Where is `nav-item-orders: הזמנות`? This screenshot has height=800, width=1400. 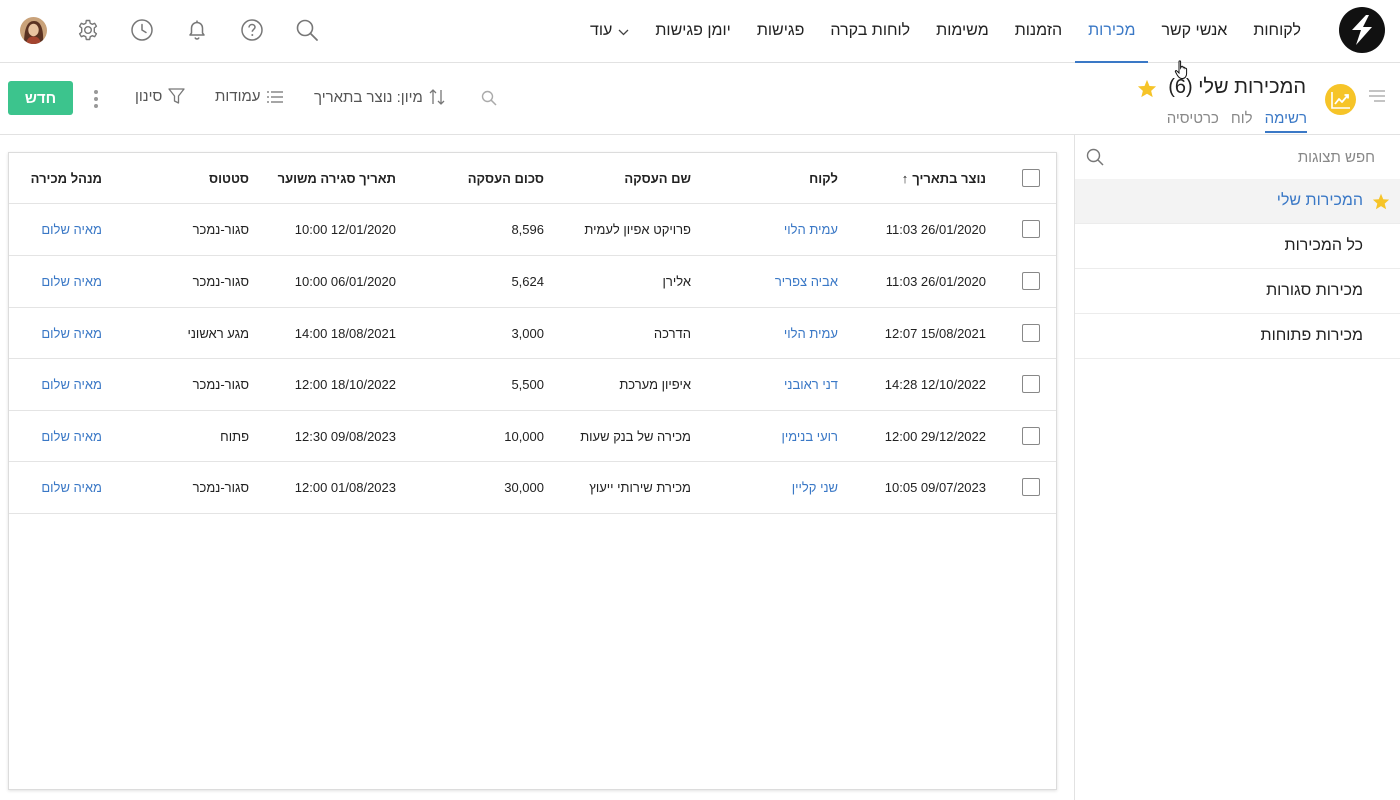 nav-item-orders: הזמנות is located at coordinates (1038, 31).